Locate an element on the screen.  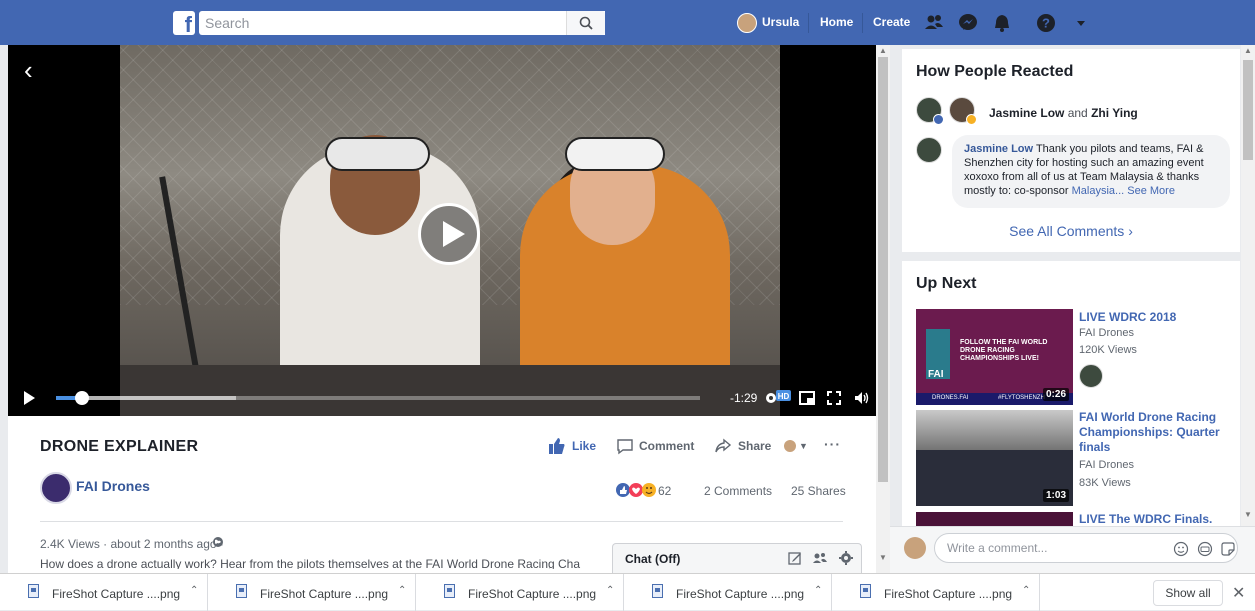
play-icon is located at coordinates (29, 398).